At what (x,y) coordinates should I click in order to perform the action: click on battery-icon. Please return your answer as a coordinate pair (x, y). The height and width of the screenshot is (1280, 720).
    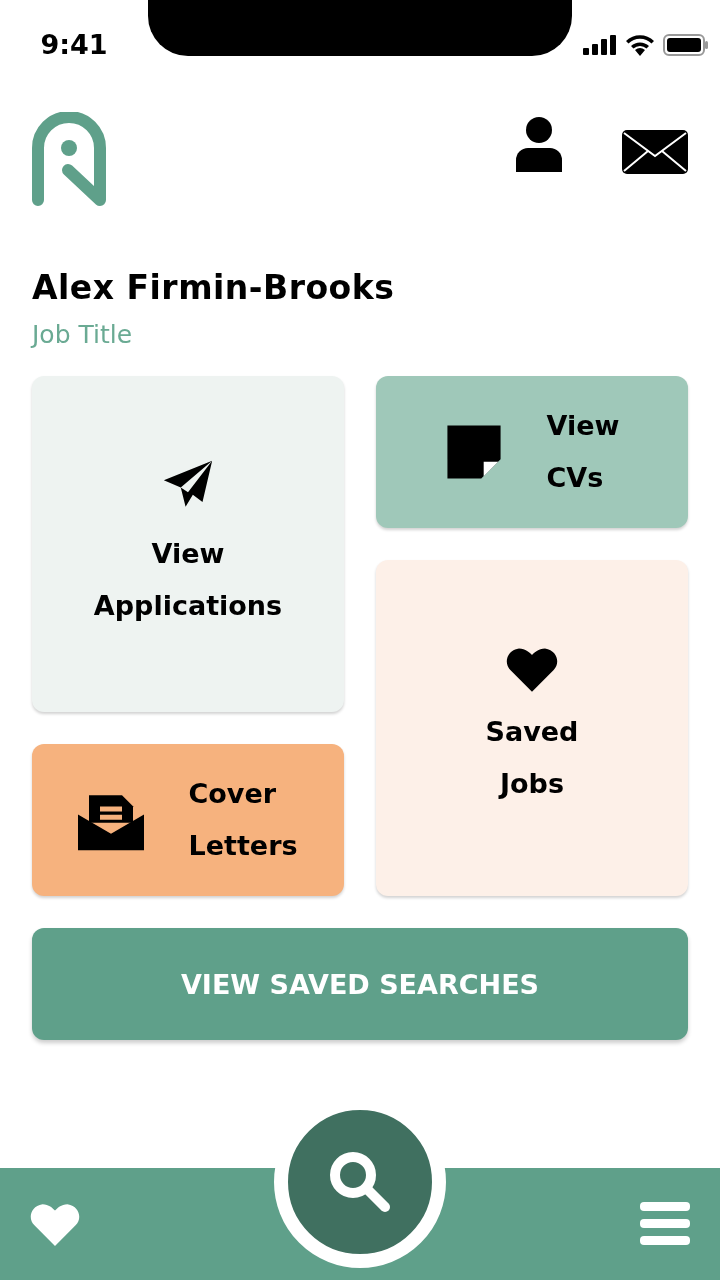
    Looking at the image, I should click on (686, 45).